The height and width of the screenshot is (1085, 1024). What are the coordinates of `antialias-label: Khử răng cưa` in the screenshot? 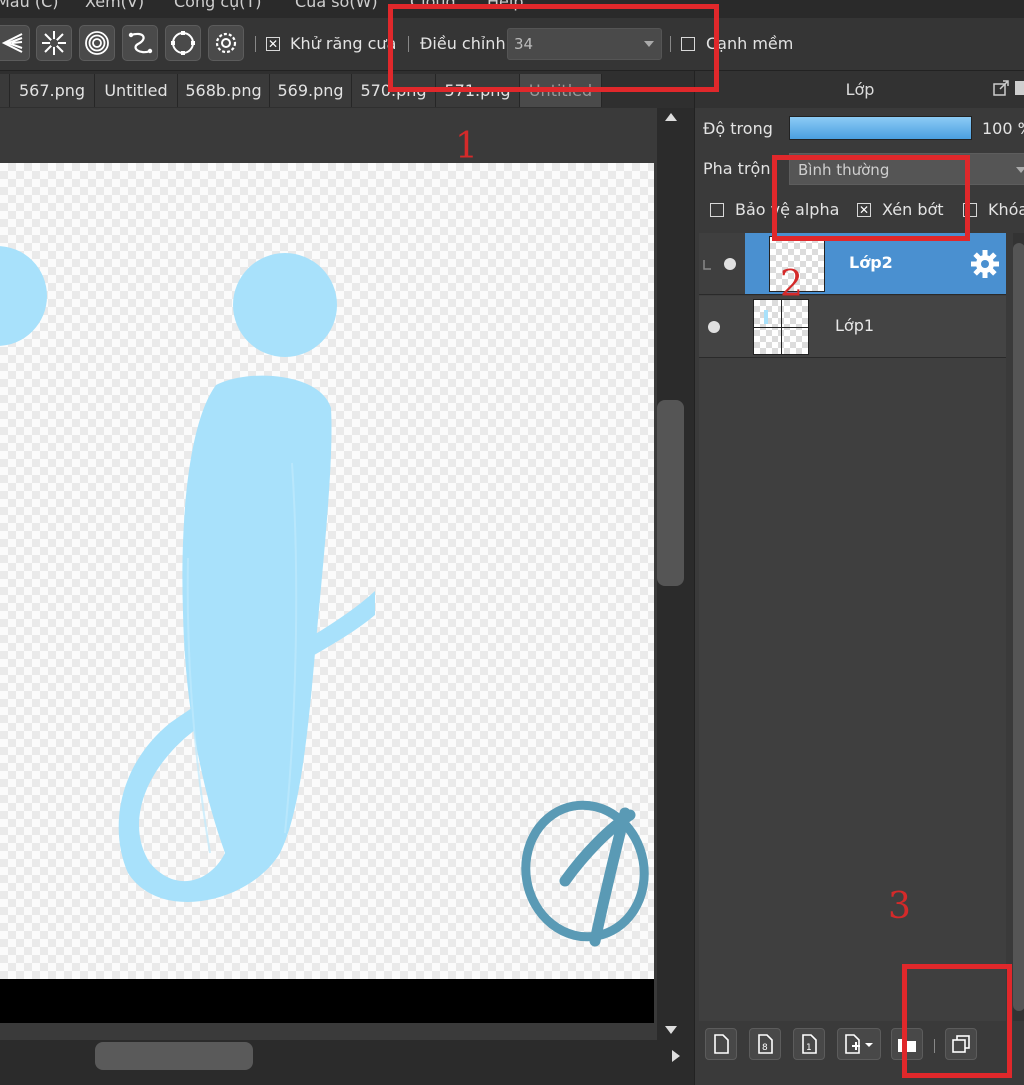 It's located at (343, 43).